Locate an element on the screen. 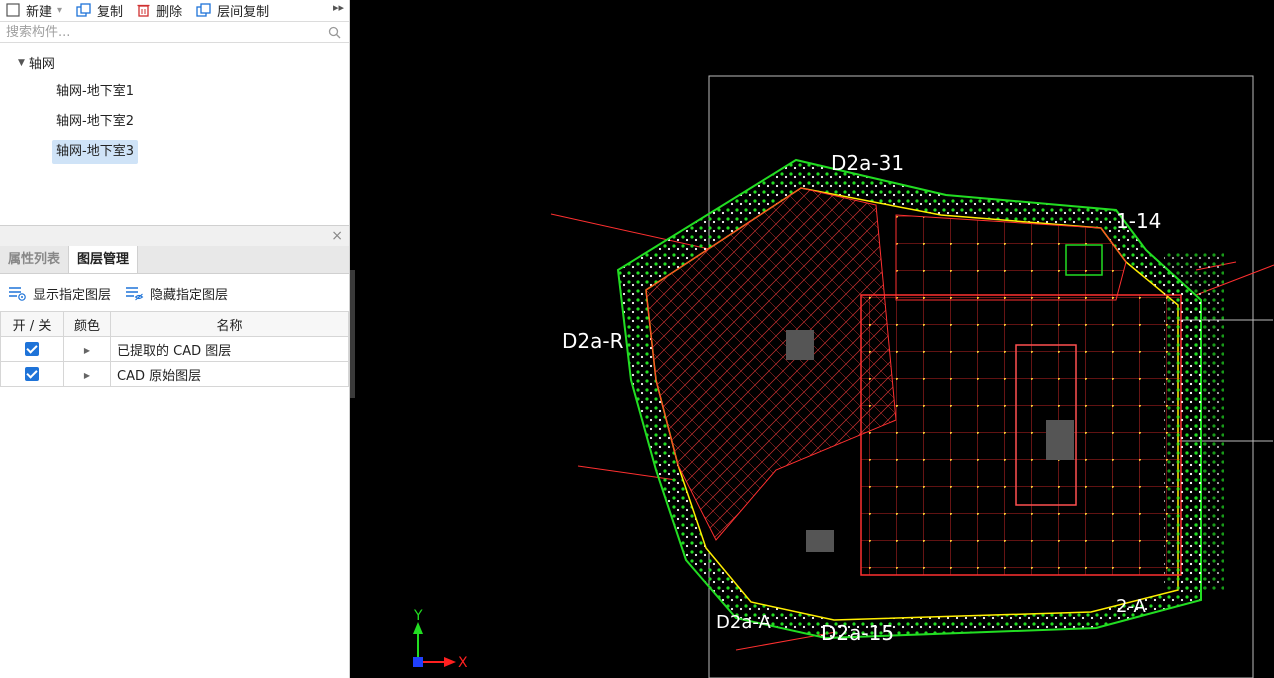 This screenshot has height=678, width=1274. show-layer-button: 显示指定图层 is located at coordinates (59, 293).